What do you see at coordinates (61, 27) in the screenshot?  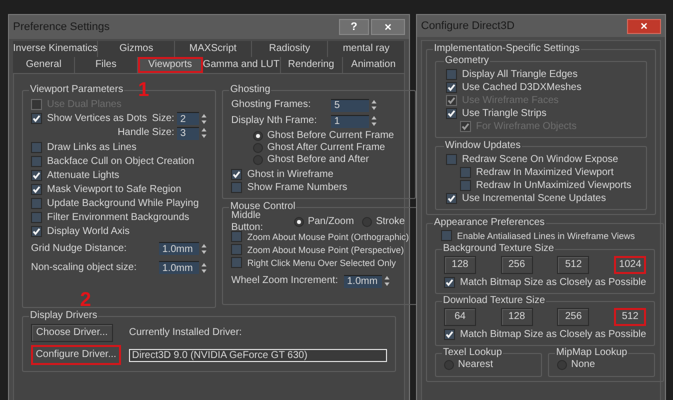 I see `window-title: Preference Settings` at bounding box center [61, 27].